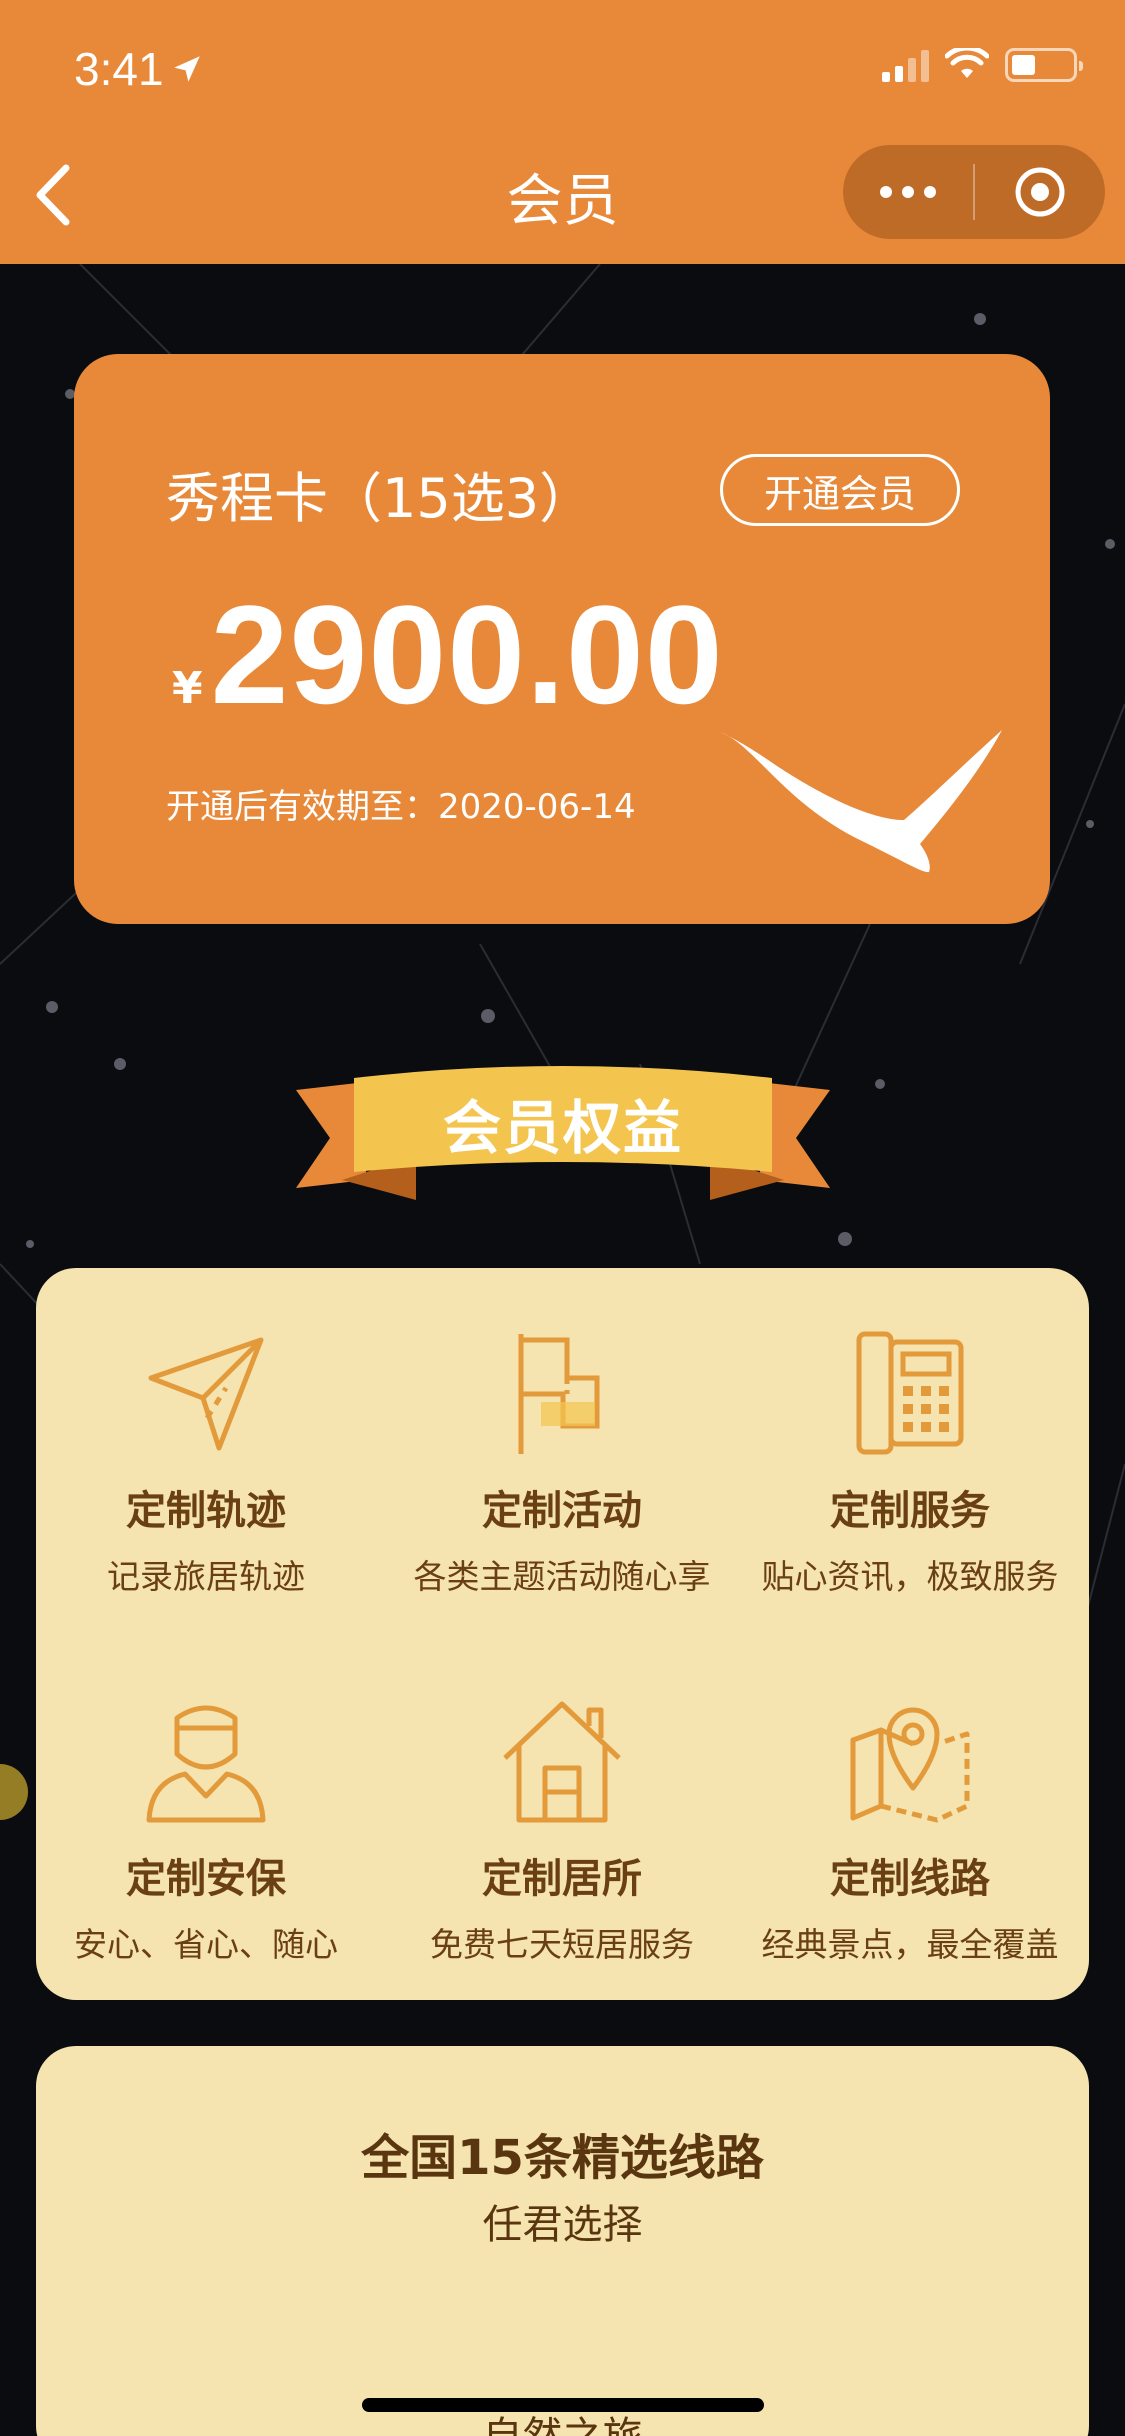  Describe the element at coordinates (974, 192) in the screenshot. I see `mini-program-capsule` at that location.